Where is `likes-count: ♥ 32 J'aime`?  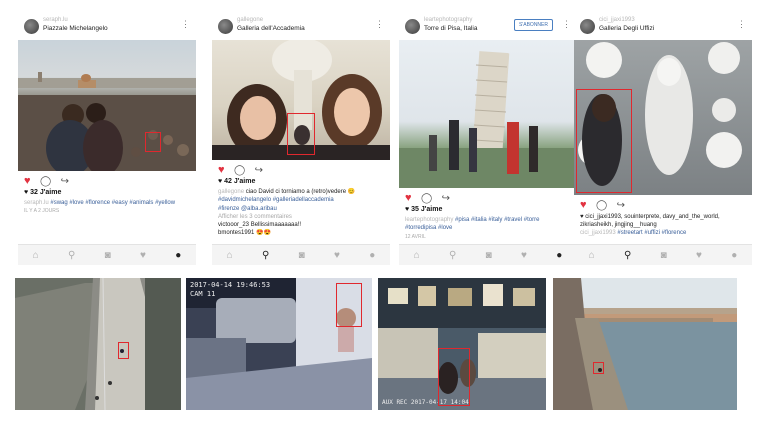
likes-count: ♥ 32 J'aime is located at coordinates (107, 193).